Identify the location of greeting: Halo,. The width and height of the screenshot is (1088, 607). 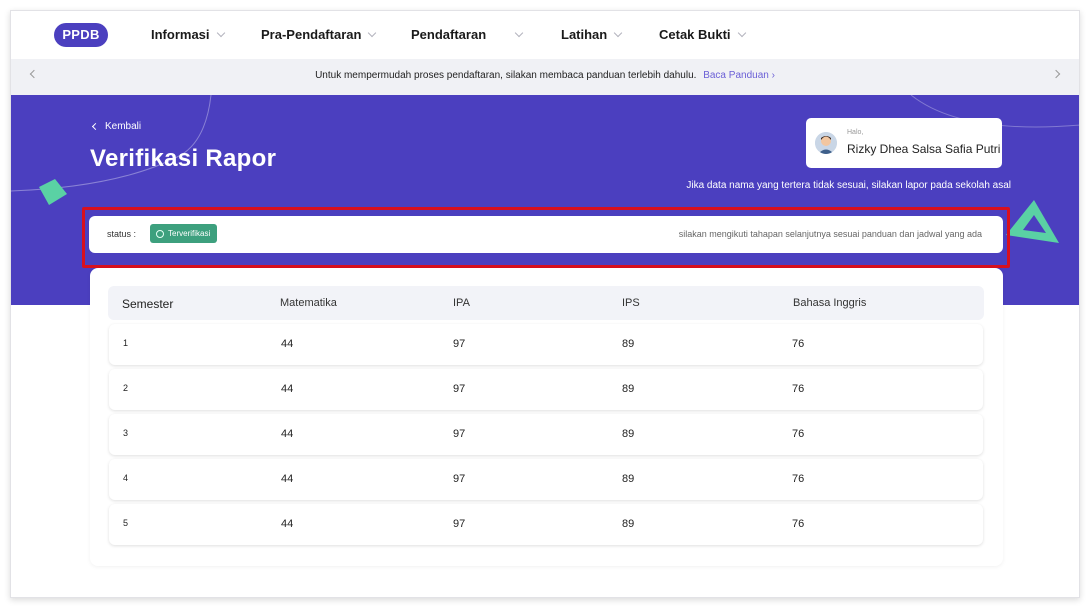
(855, 132).